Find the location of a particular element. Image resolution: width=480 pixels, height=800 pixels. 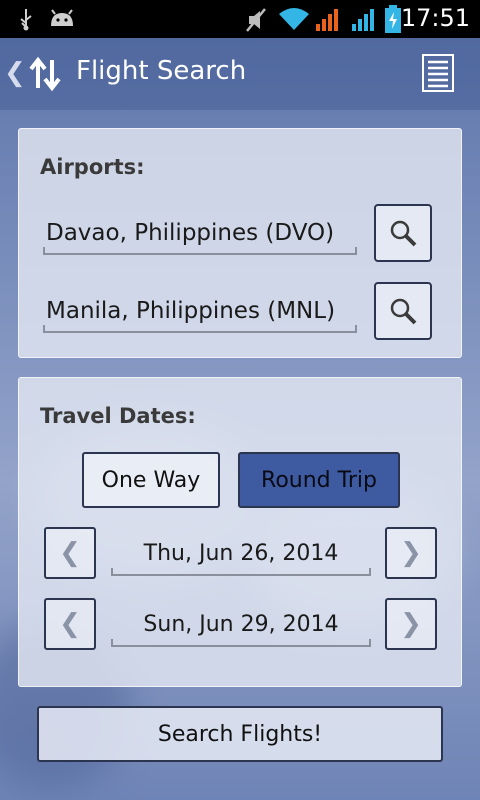

battery-icon is located at coordinates (393, 19).